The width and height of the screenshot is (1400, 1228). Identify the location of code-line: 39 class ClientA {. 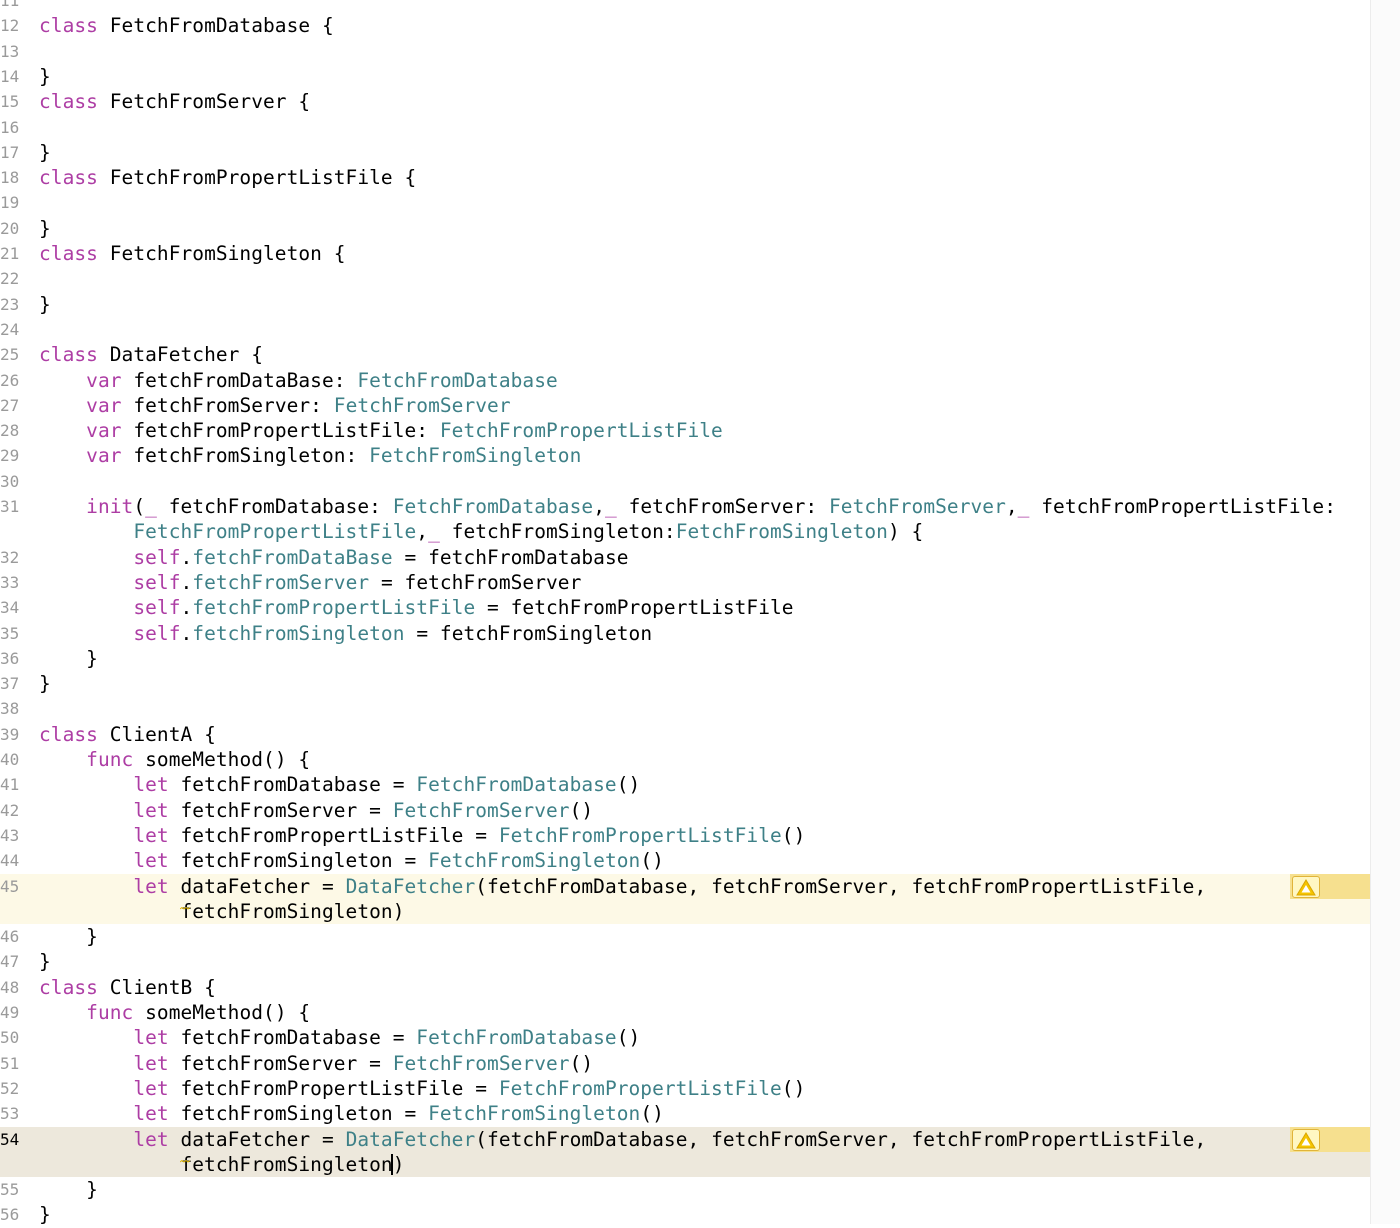
(685, 734).